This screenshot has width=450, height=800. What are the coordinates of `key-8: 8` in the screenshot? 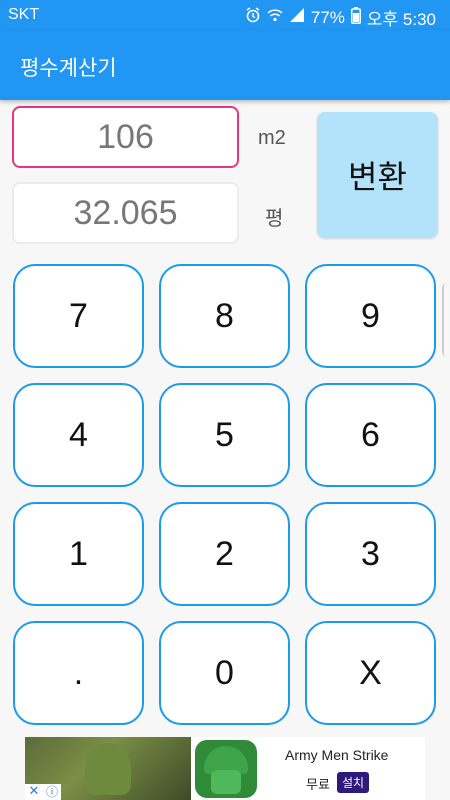 It's located at (224, 316).